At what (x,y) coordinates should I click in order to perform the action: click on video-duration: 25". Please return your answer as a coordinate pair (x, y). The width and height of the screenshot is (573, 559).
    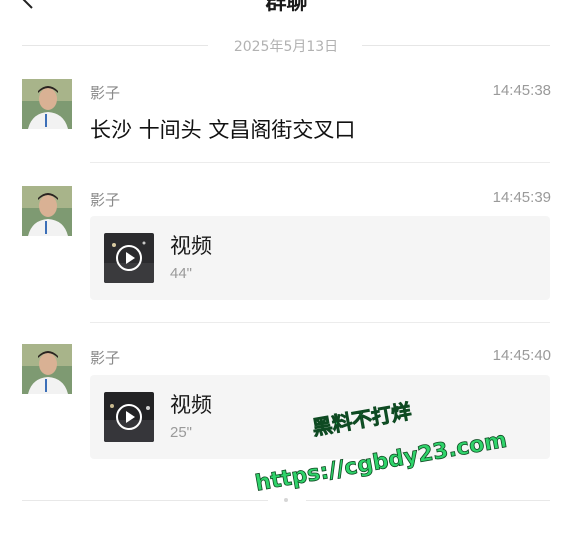
    Looking at the image, I should click on (181, 432).